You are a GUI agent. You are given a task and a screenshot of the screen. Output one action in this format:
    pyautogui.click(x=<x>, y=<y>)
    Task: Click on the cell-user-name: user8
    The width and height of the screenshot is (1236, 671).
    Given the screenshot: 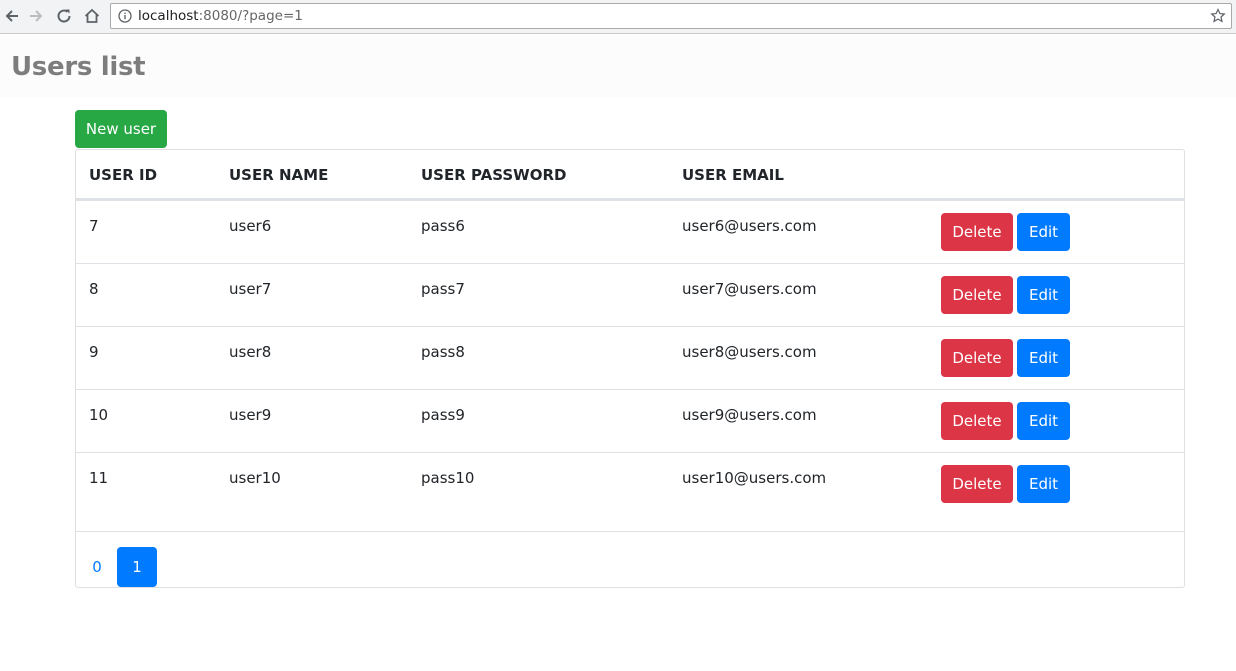 What is the action you would take?
    pyautogui.click(x=250, y=352)
    